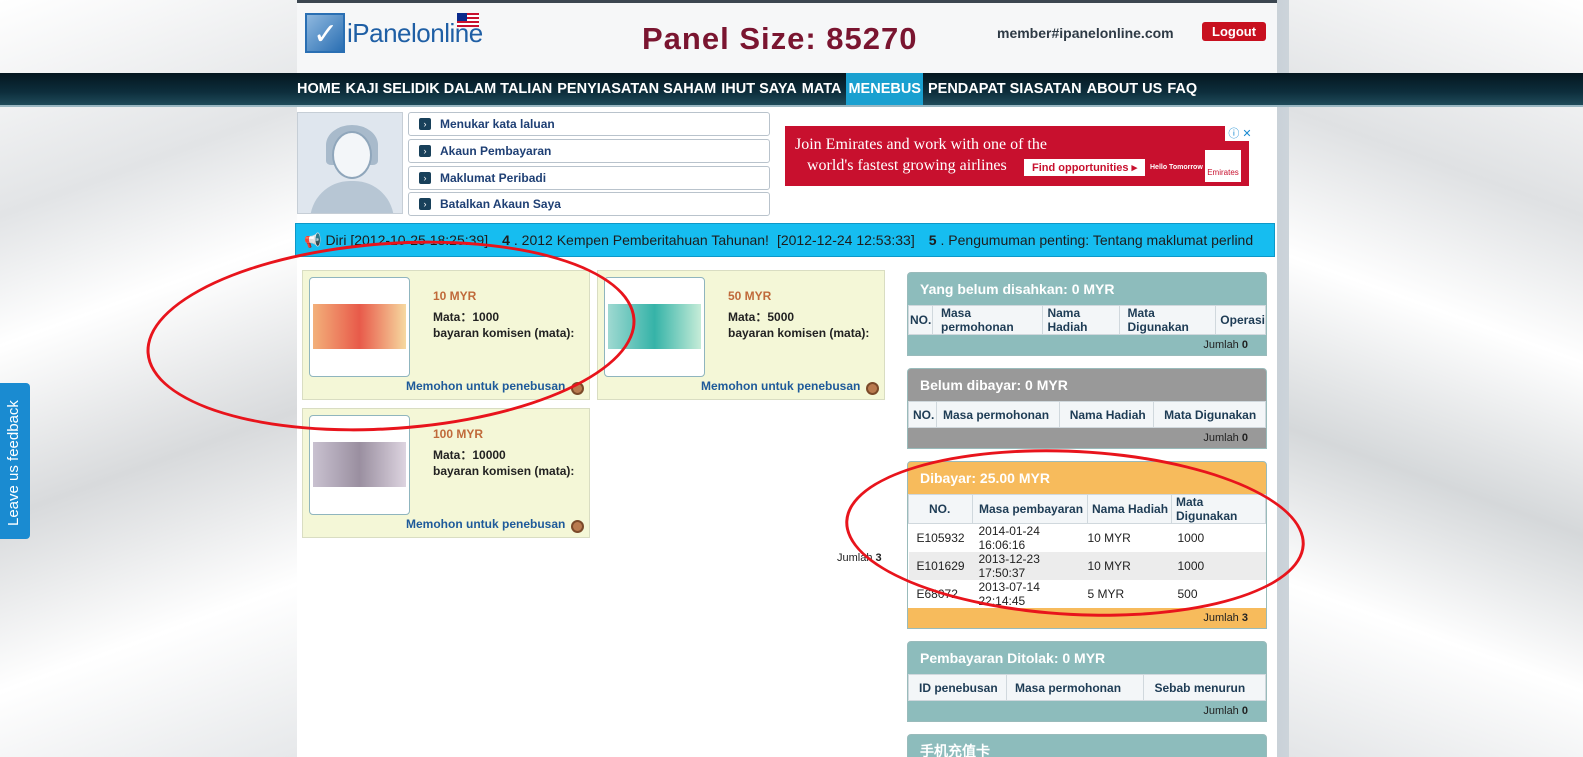 This screenshot has height=757, width=1583. I want to click on avatar, so click(350, 163).